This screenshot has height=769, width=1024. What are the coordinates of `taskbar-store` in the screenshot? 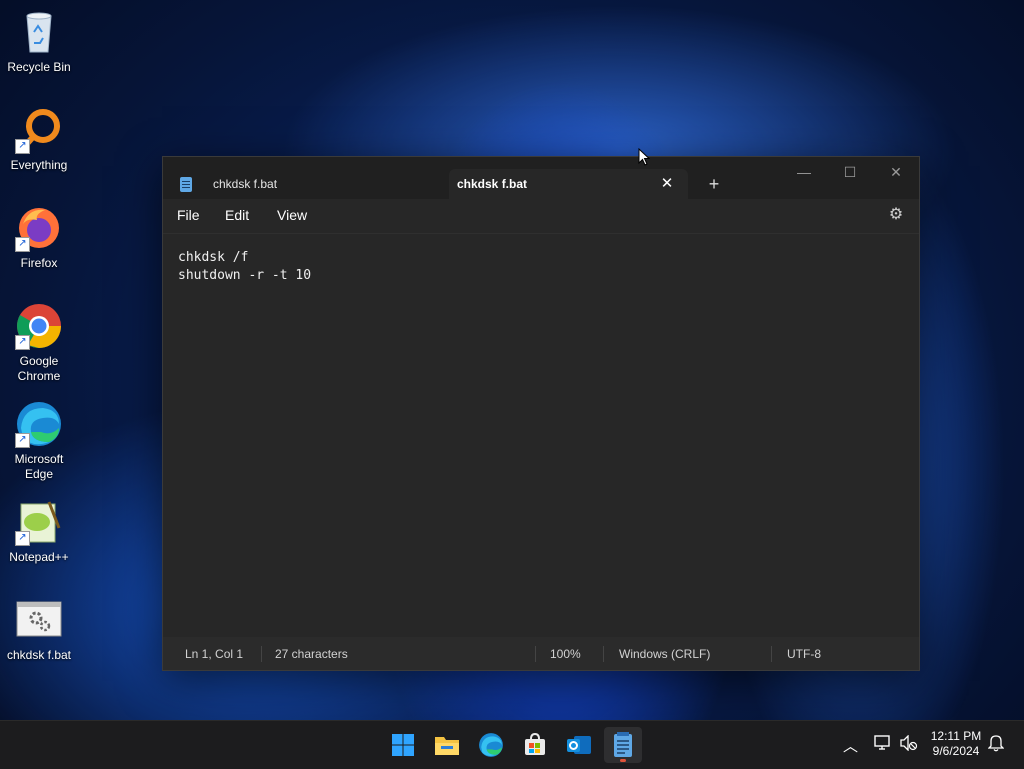 It's located at (535, 745).